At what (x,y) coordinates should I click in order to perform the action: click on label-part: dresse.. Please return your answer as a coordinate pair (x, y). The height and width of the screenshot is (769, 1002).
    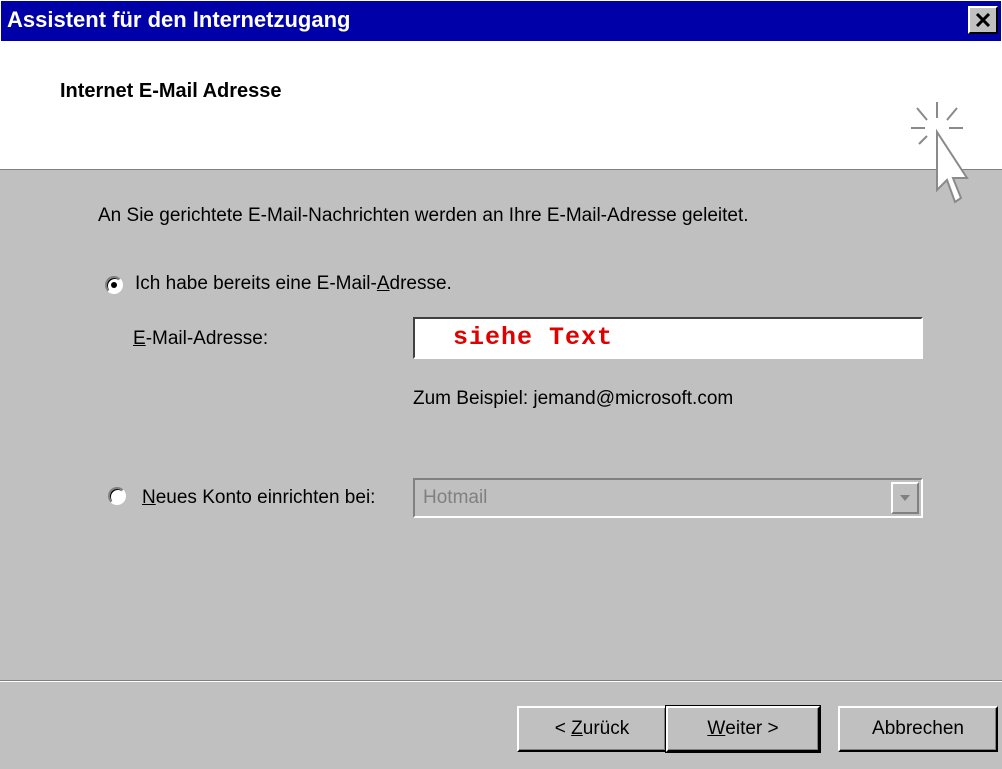
    Looking at the image, I should click on (420, 283).